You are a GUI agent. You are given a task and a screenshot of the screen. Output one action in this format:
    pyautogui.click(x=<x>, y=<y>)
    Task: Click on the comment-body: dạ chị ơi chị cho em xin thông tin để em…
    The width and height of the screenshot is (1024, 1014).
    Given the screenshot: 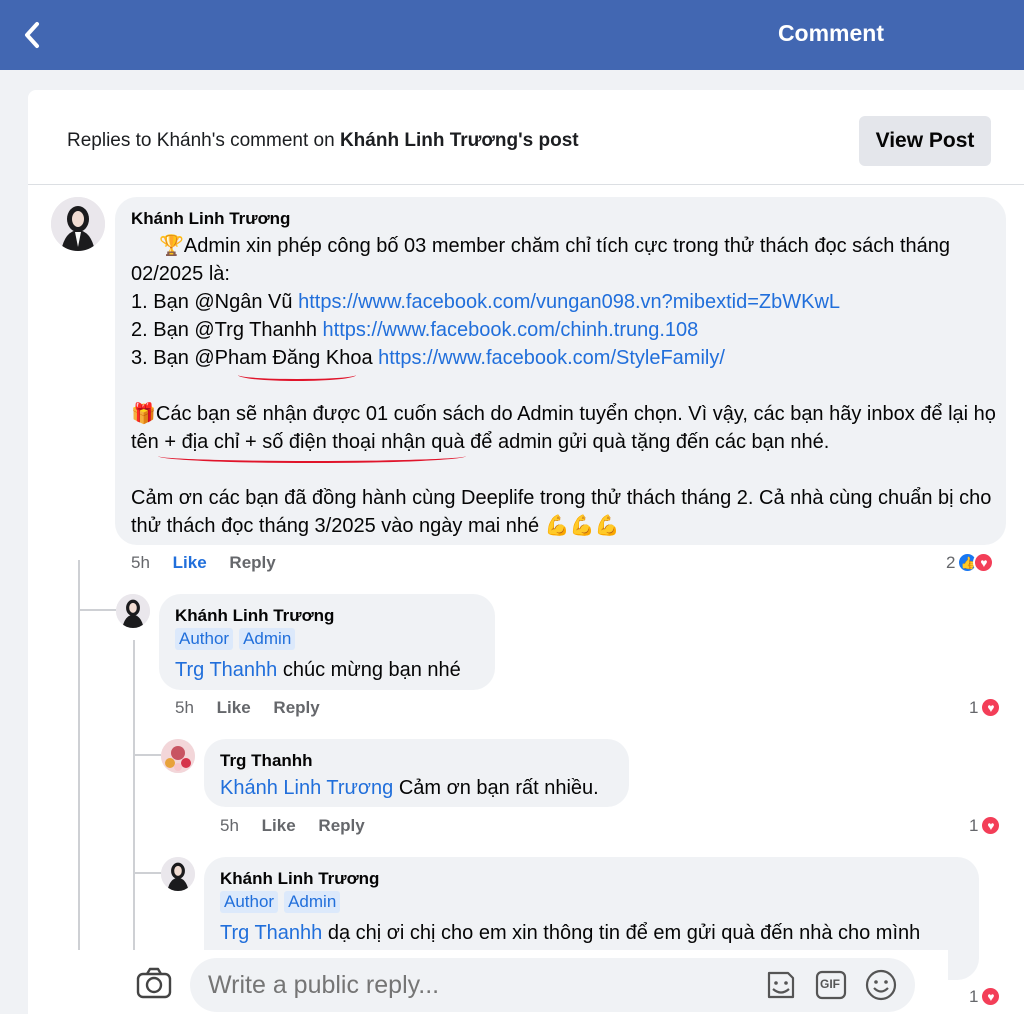 What is the action you would take?
    pyautogui.click(x=621, y=933)
    